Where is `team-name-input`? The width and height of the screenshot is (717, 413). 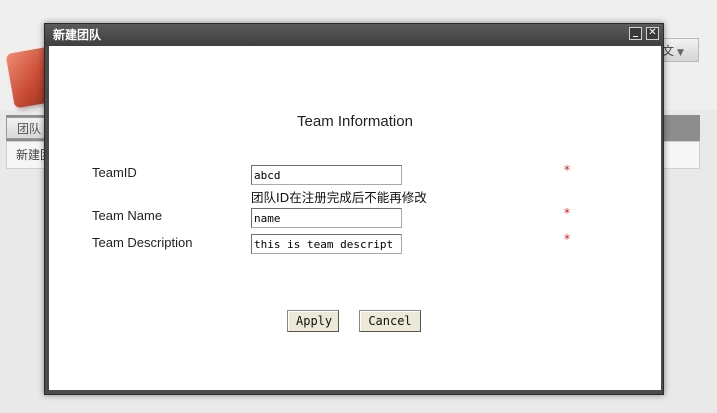 team-name-input is located at coordinates (326, 218).